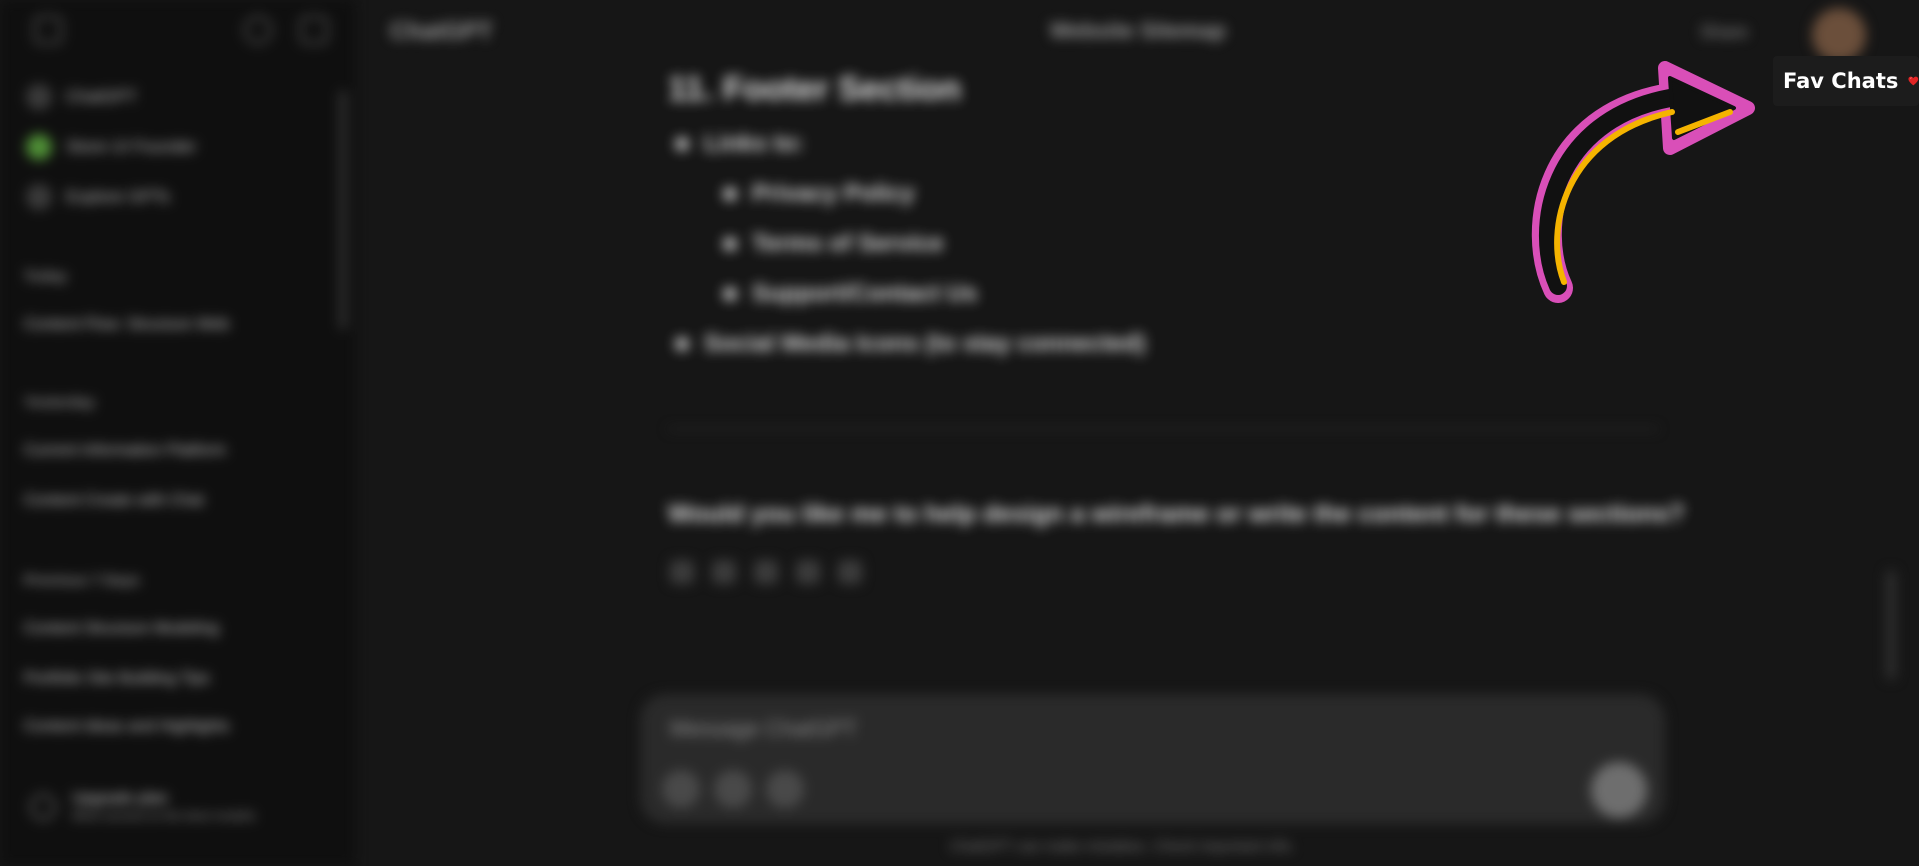 This screenshot has width=1919, height=866. Describe the element at coordinates (1891, 625) in the screenshot. I see `main-scrollbar` at that location.